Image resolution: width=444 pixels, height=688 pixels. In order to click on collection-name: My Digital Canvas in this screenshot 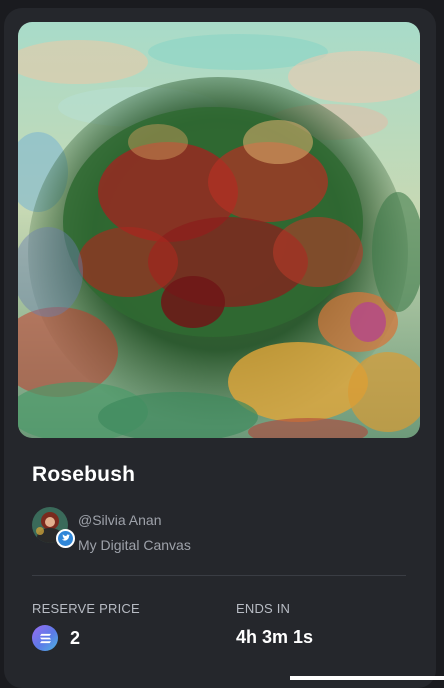, I will do `click(134, 545)`.